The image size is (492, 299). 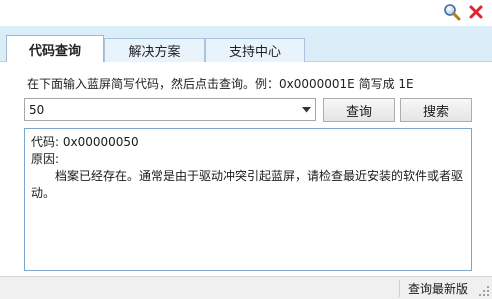 What do you see at coordinates (306, 109) in the screenshot?
I see `chevron-down-icon` at bounding box center [306, 109].